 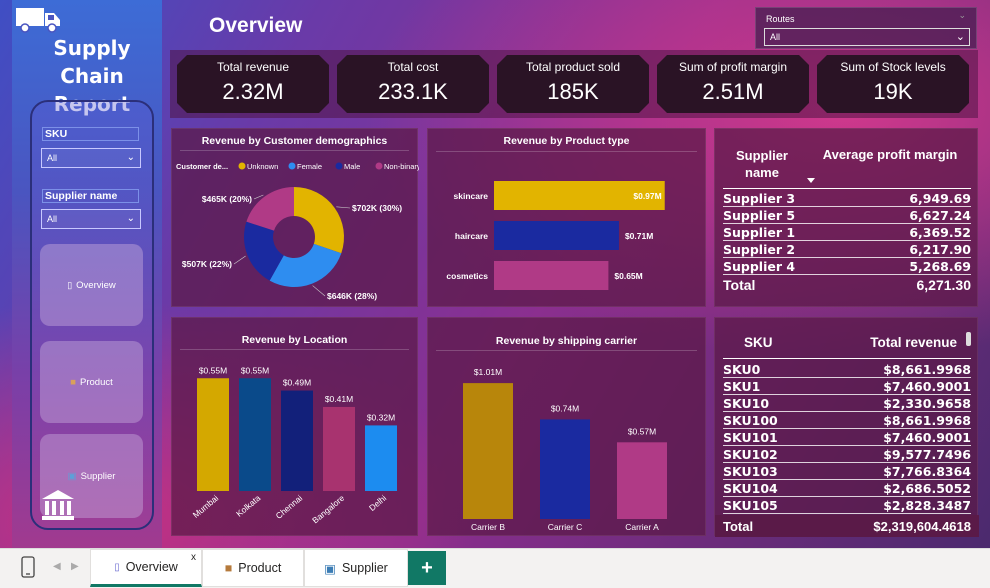 What do you see at coordinates (639, 236) in the screenshot?
I see `data-label: $0.71M` at bounding box center [639, 236].